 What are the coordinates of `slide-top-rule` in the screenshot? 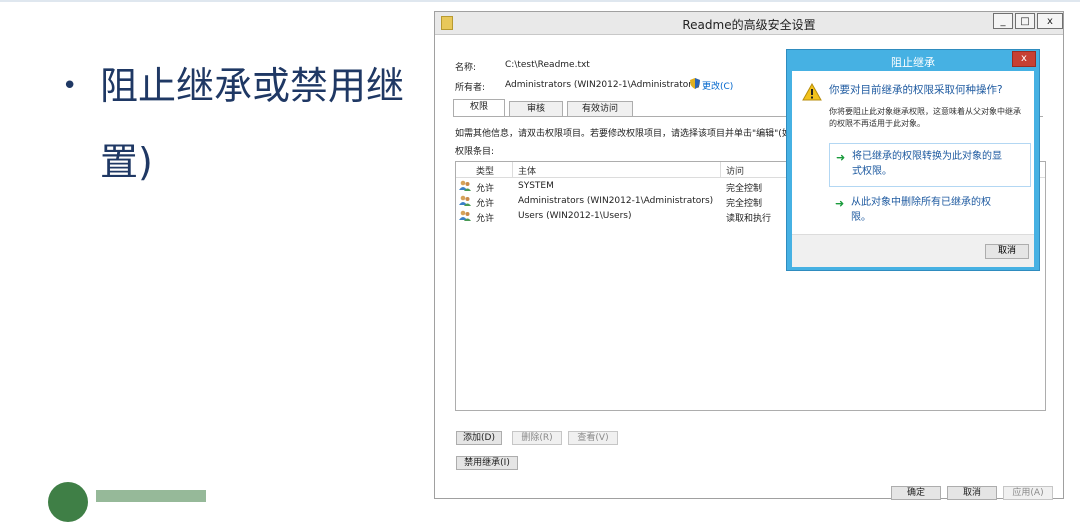 It's located at (540, 1).